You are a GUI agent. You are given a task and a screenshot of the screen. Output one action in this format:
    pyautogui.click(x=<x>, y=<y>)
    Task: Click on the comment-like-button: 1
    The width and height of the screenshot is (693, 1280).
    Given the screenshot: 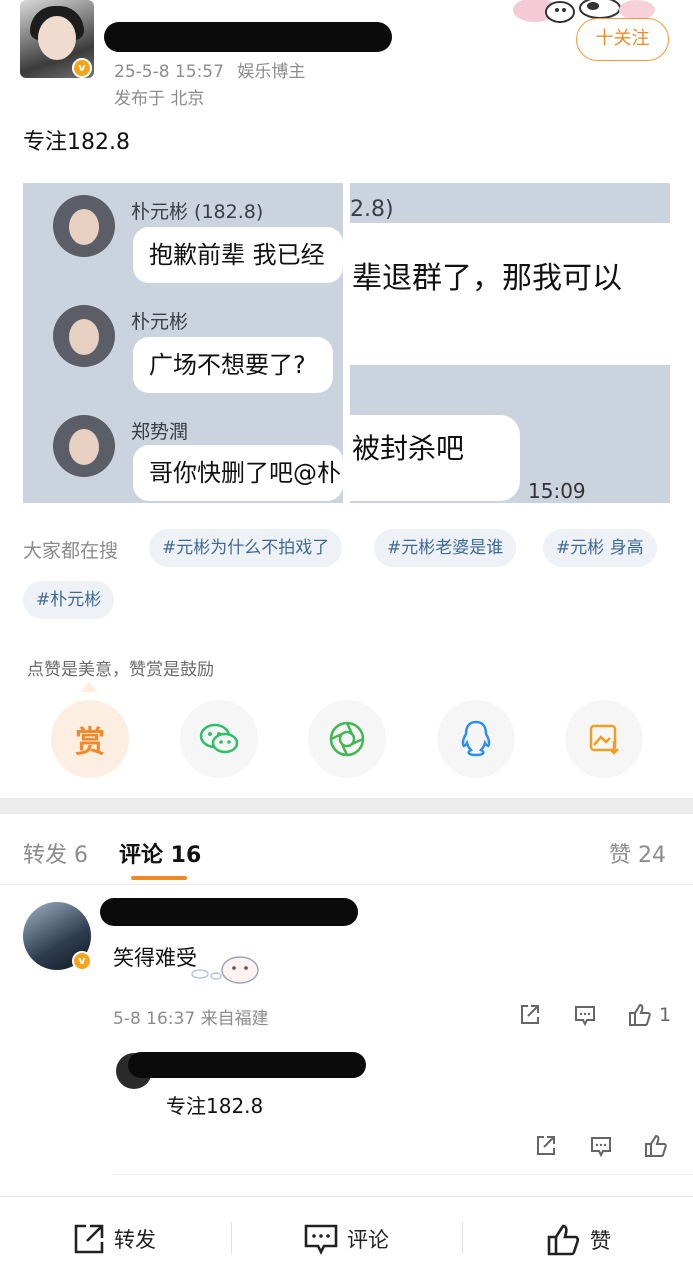 What is the action you would take?
    pyautogui.click(x=649, y=1015)
    